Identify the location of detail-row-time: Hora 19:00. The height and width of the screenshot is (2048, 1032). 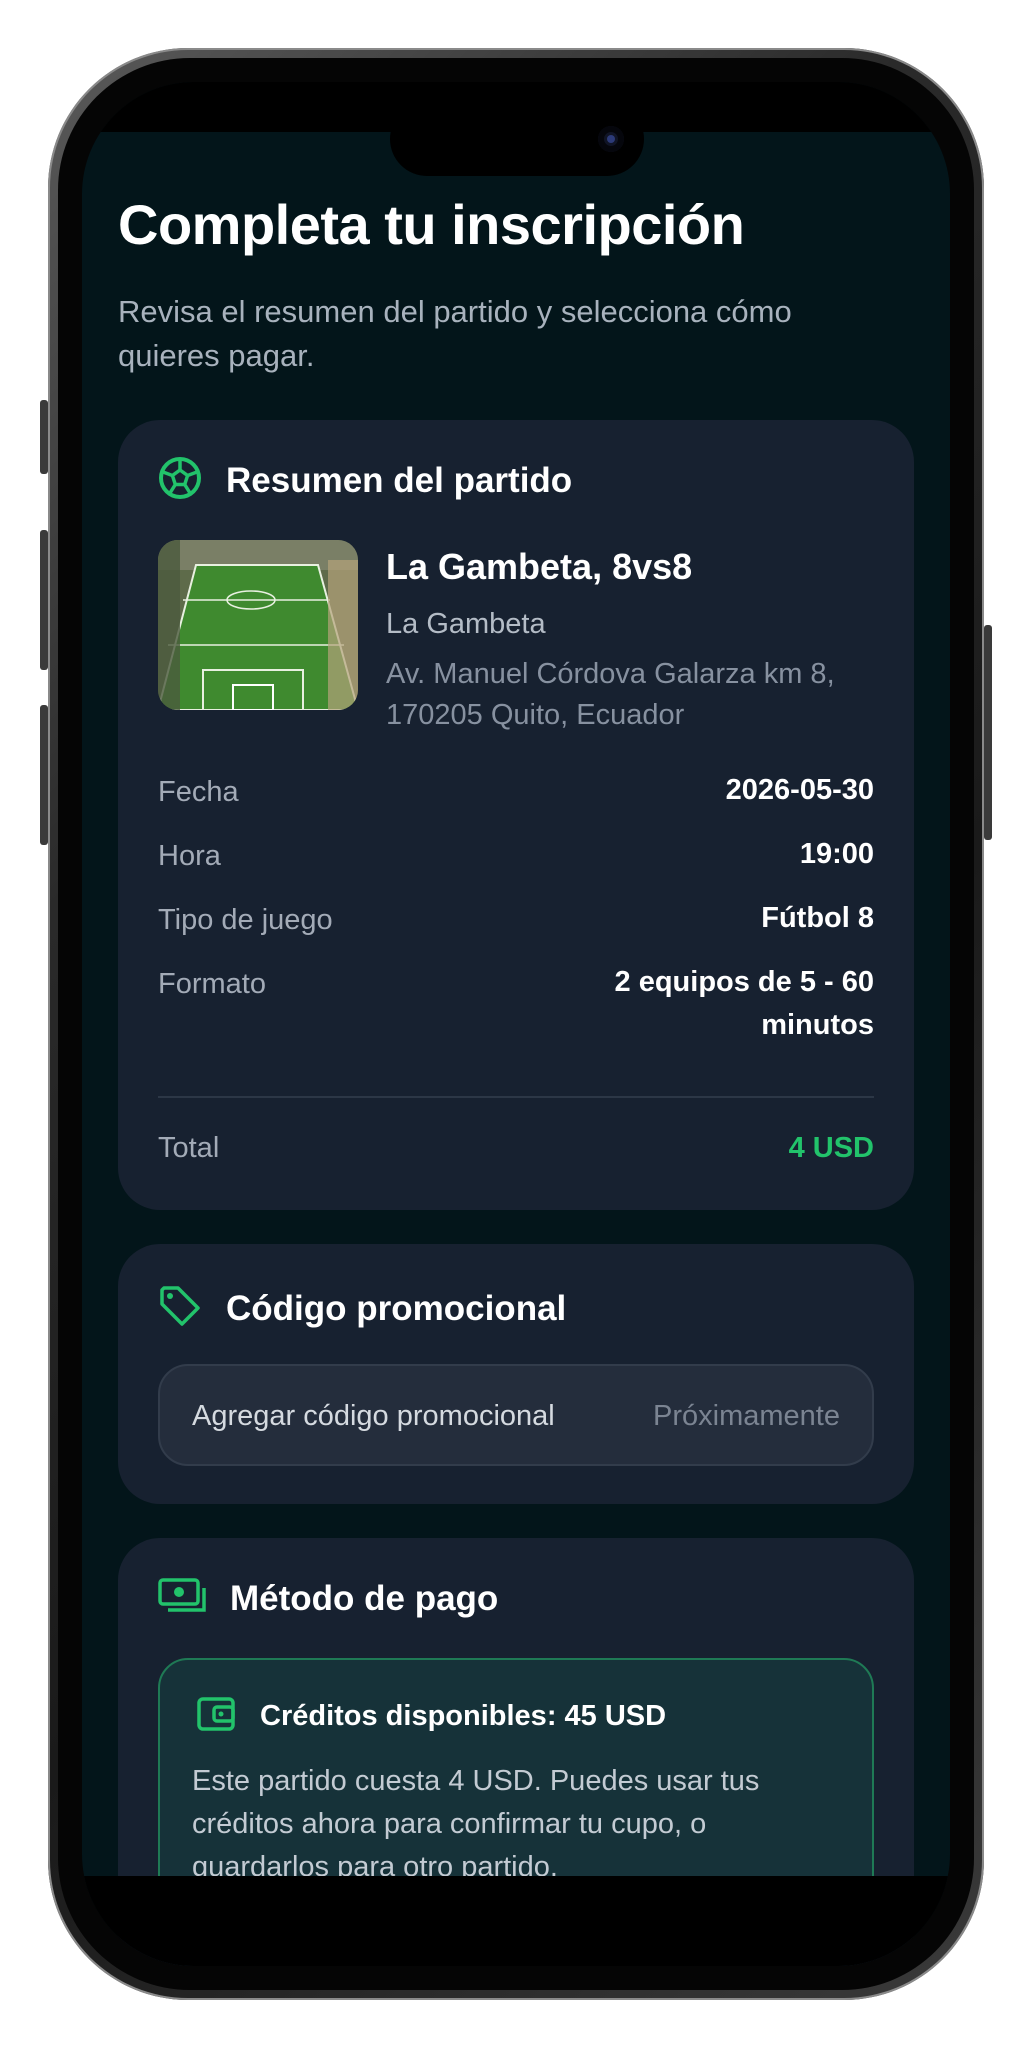
(516, 857).